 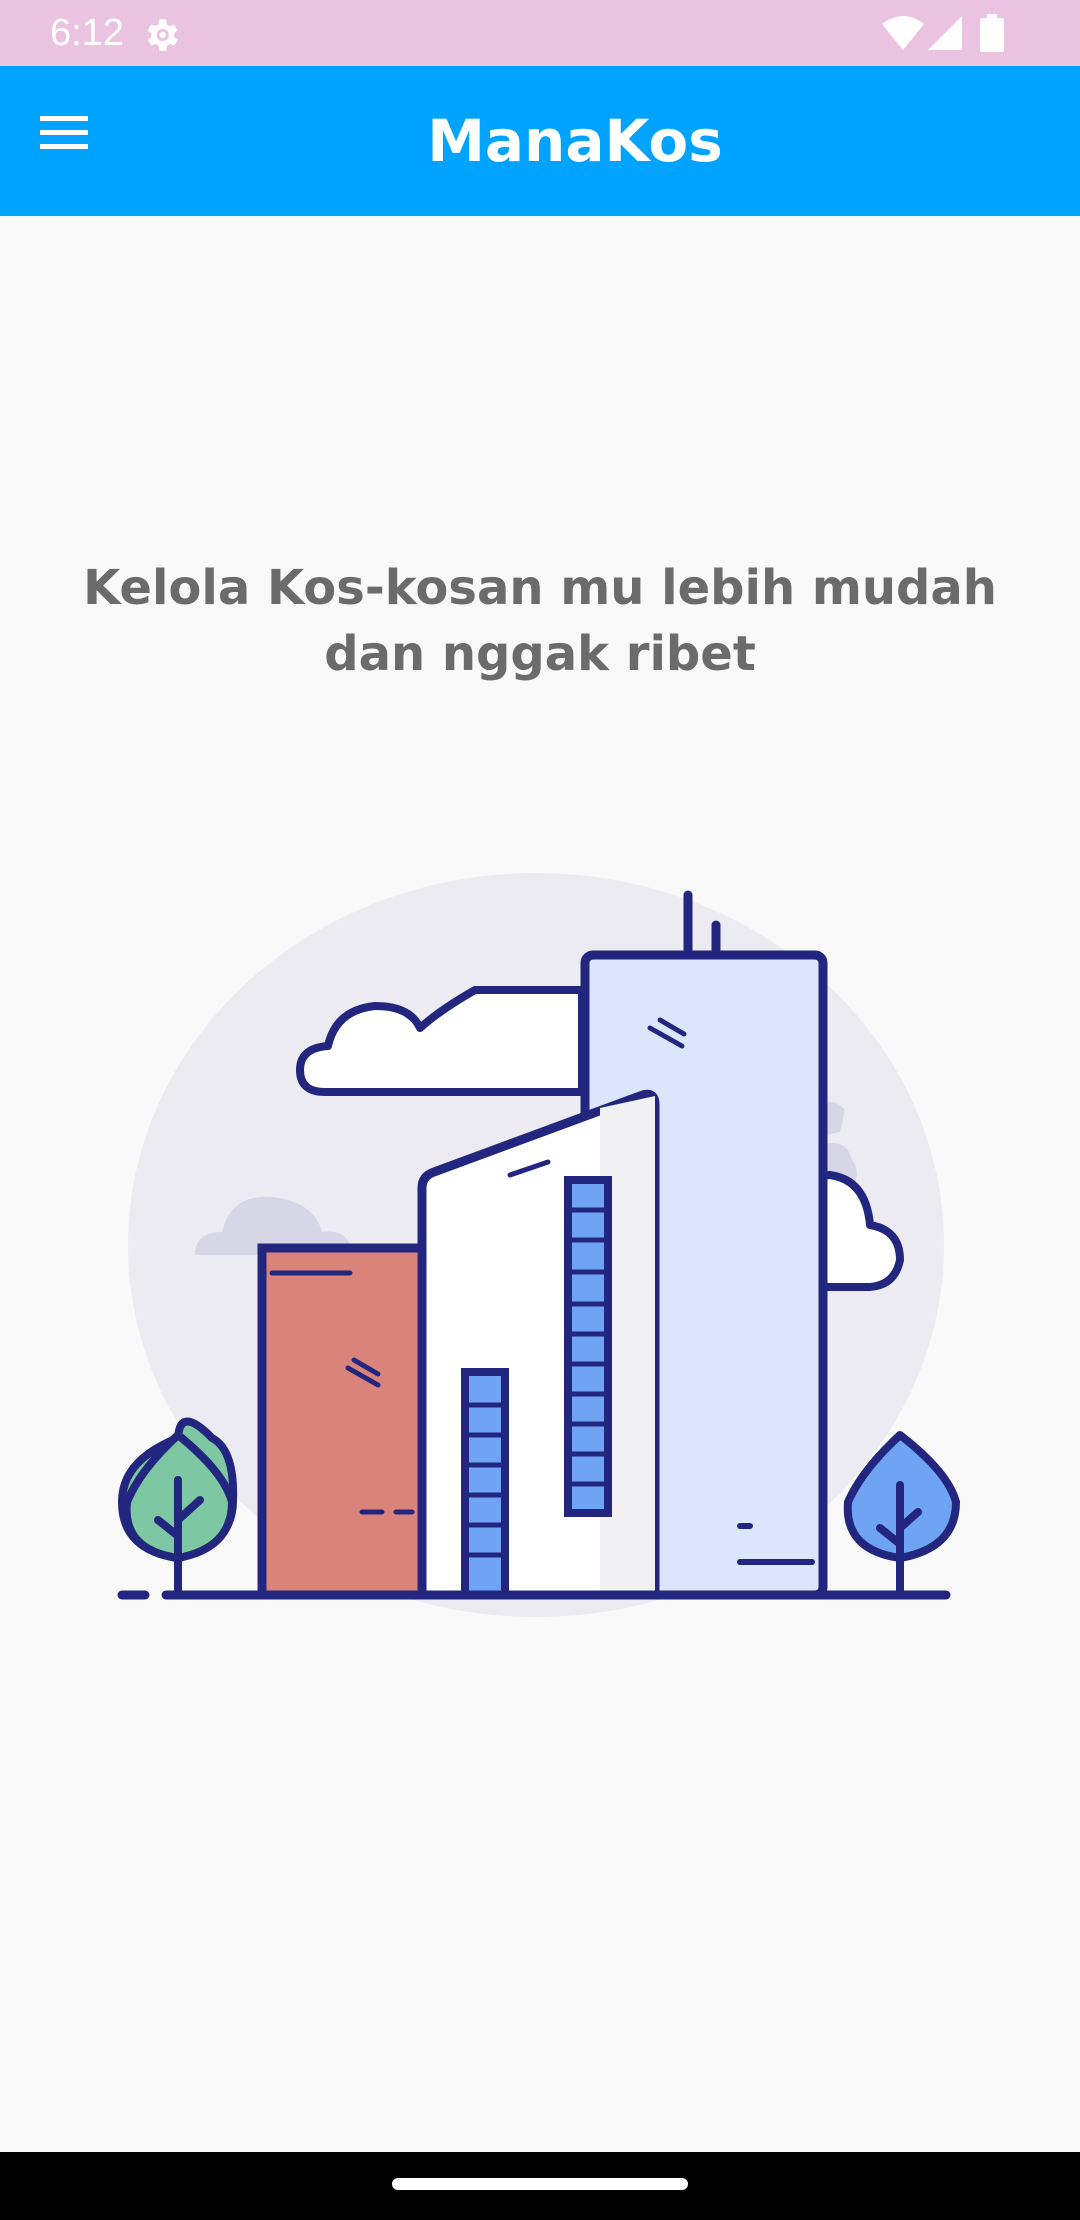 I want to click on home-handle, so click(x=540, y=2184).